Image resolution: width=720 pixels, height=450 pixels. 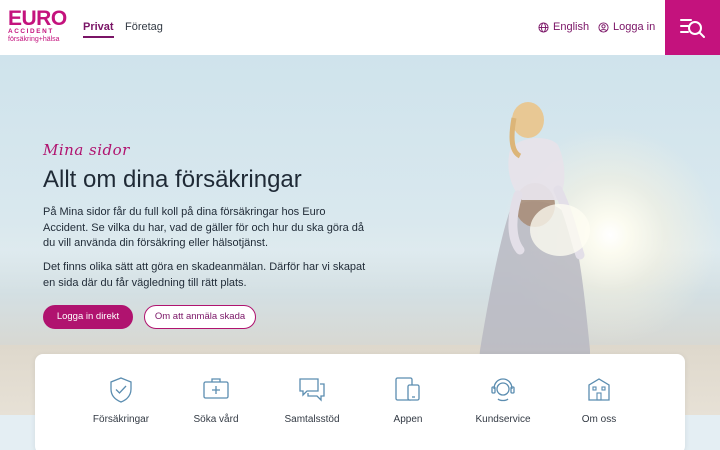 What do you see at coordinates (312, 419) in the screenshot?
I see `quick-link-label: Samtalsstöd` at bounding box center [312, 419].